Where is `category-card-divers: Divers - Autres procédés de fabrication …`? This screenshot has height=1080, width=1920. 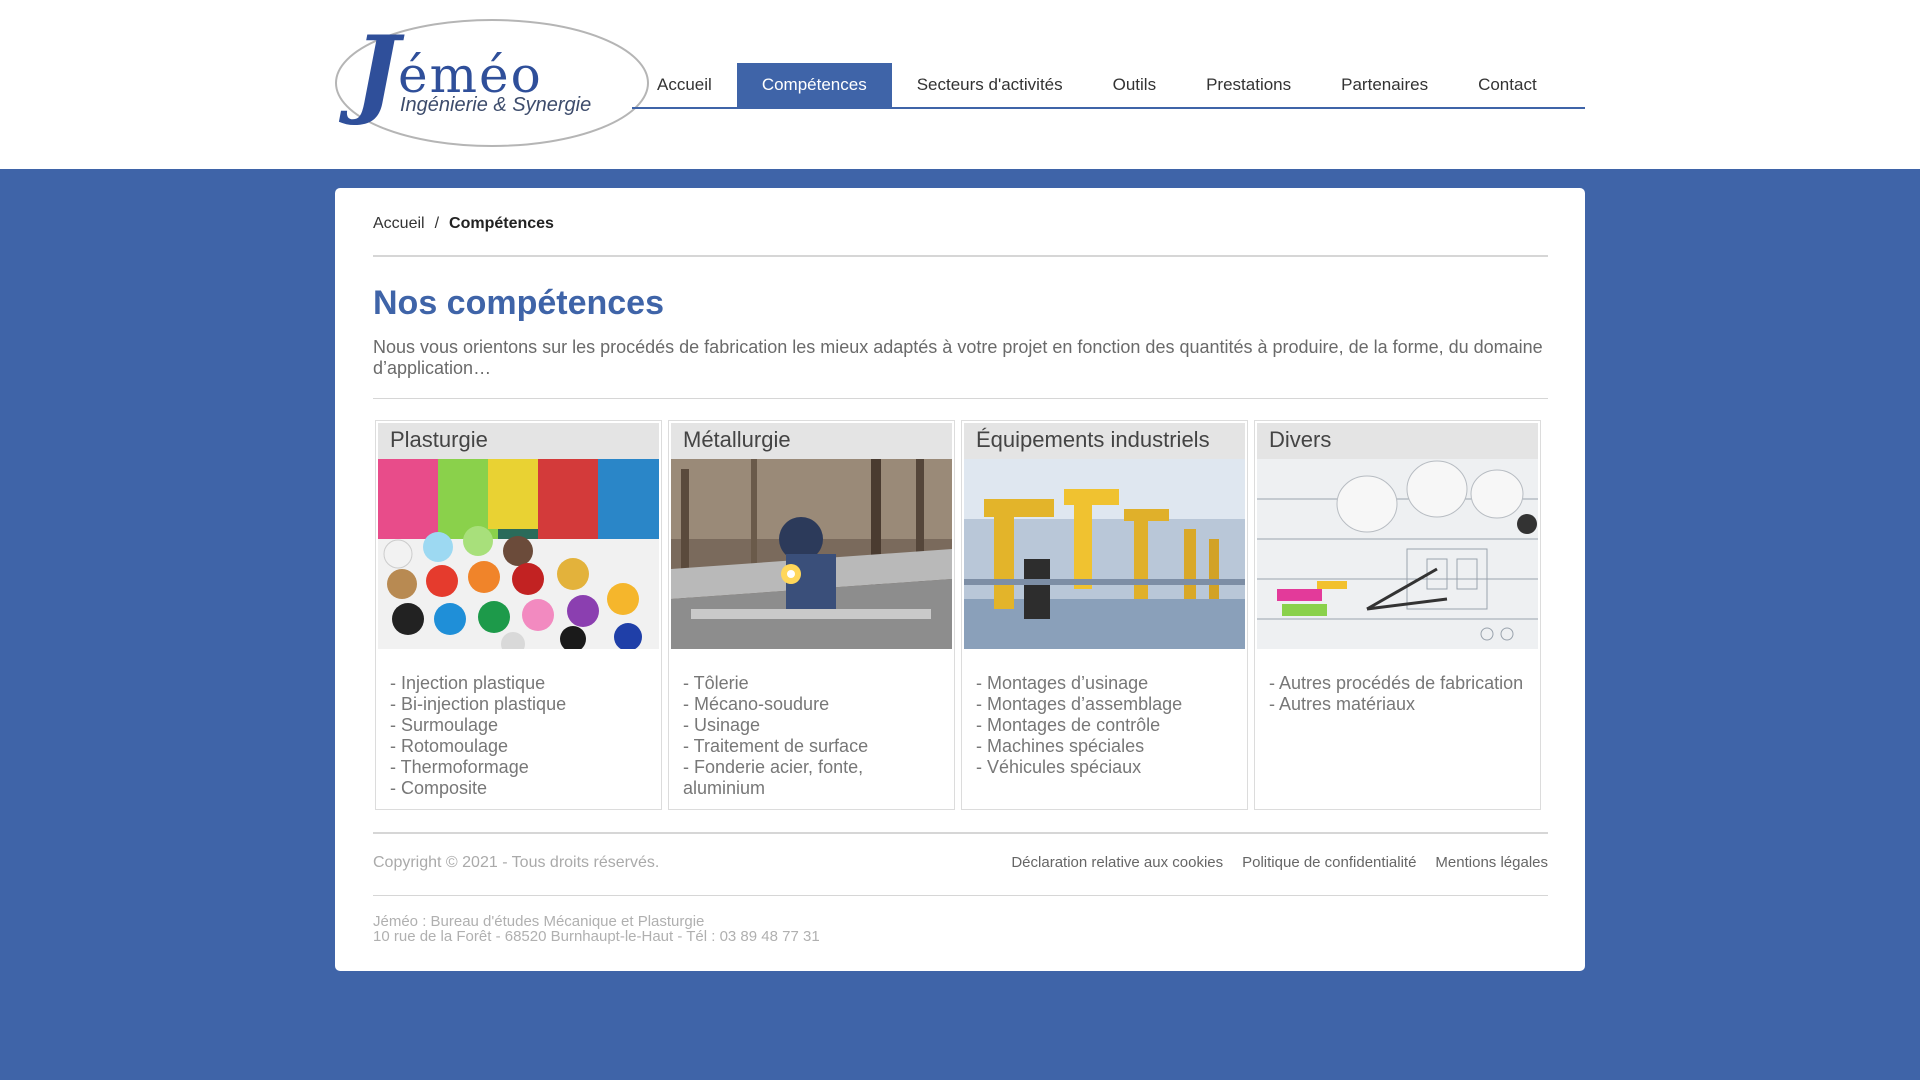
category-card-divers: Divers - Autres procédés de fabrication … is located at coordinates (1397, 615).